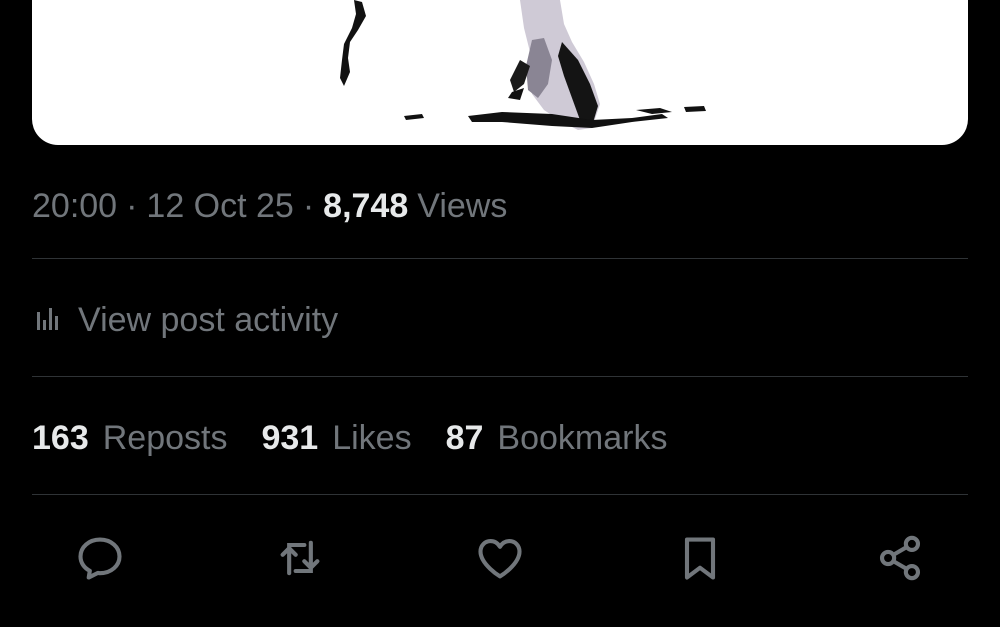 This screenshot has width=1000, height=627. What do you see at coordinates (60, 437) in the screenshot?
I see `reposts-count: 163` at bounding box center [60, 437].